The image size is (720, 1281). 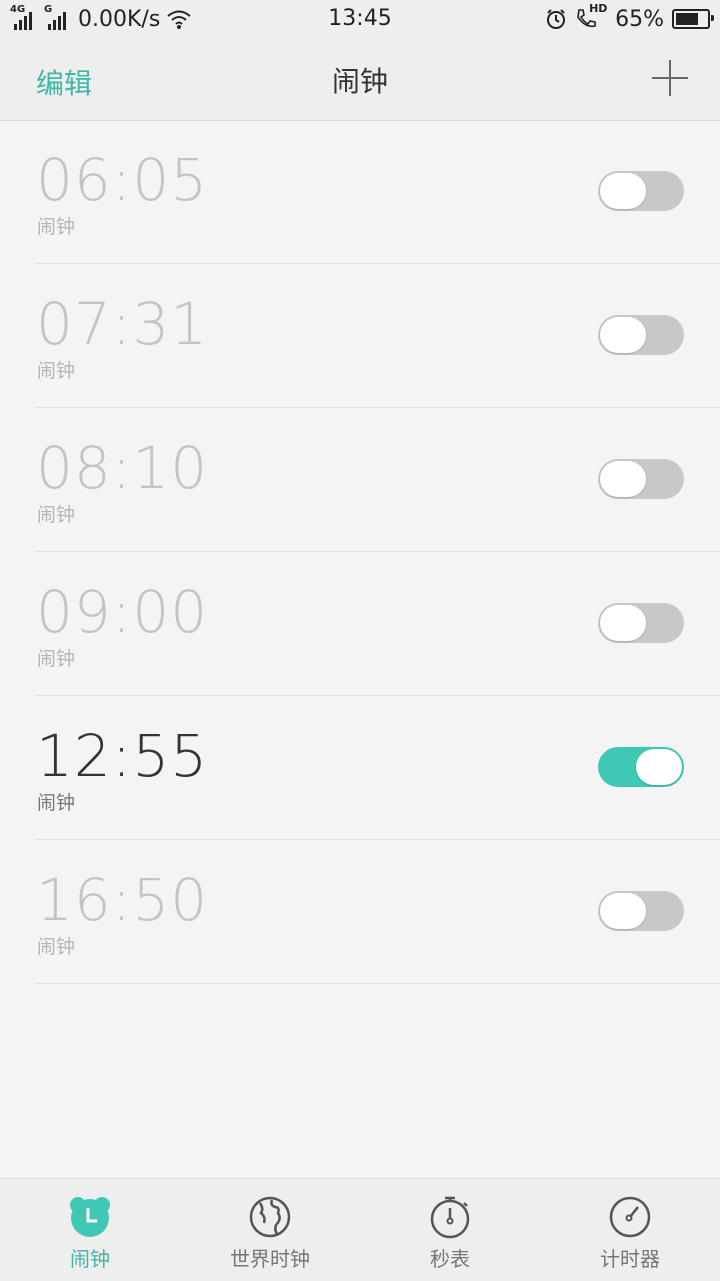 I want to click on alarm-item: 07:31 闹钟, so click(x=360, y=336).